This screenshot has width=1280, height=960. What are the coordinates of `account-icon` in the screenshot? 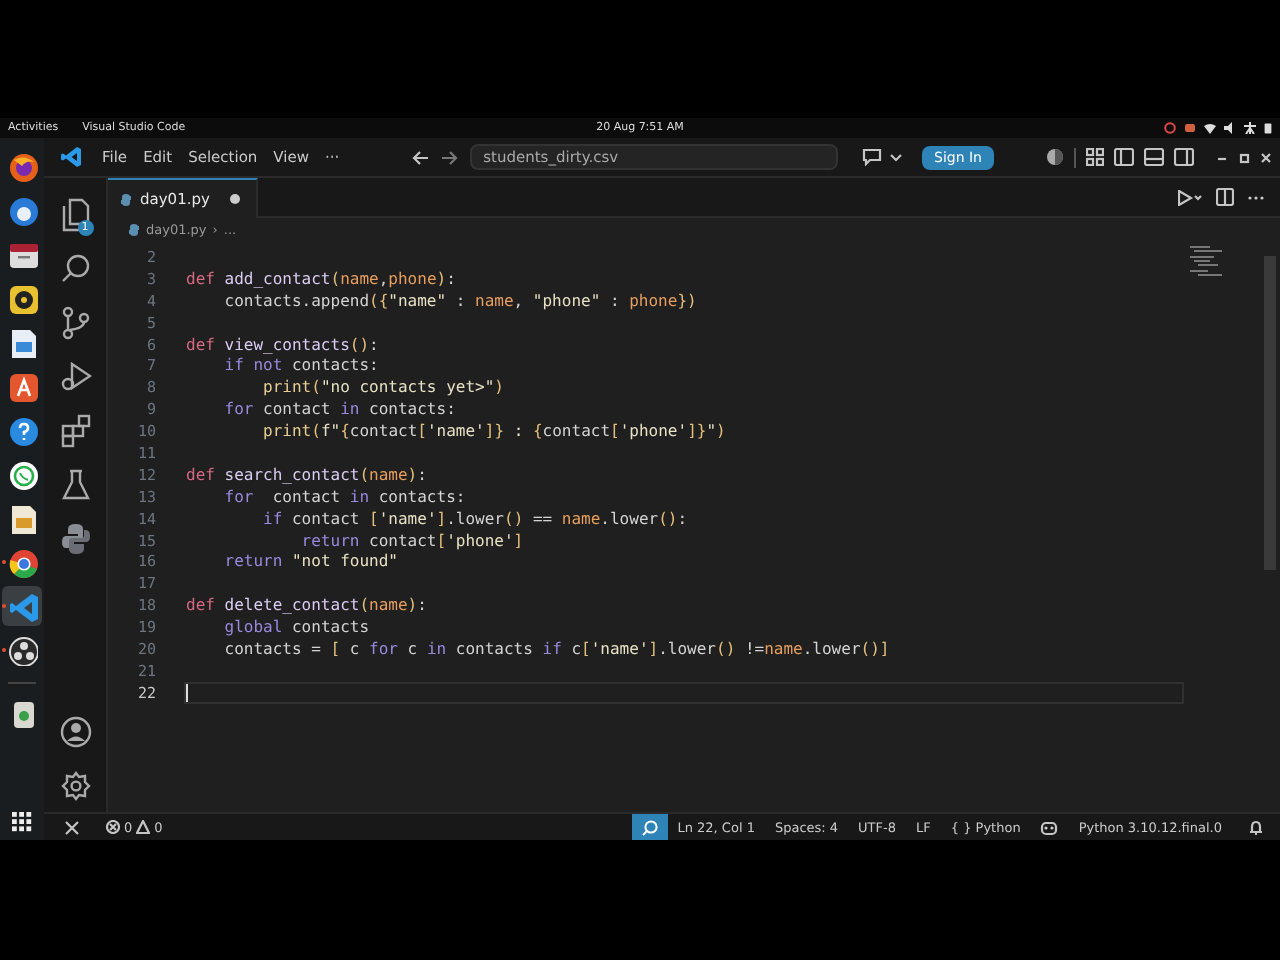 It's located at (75, 731).